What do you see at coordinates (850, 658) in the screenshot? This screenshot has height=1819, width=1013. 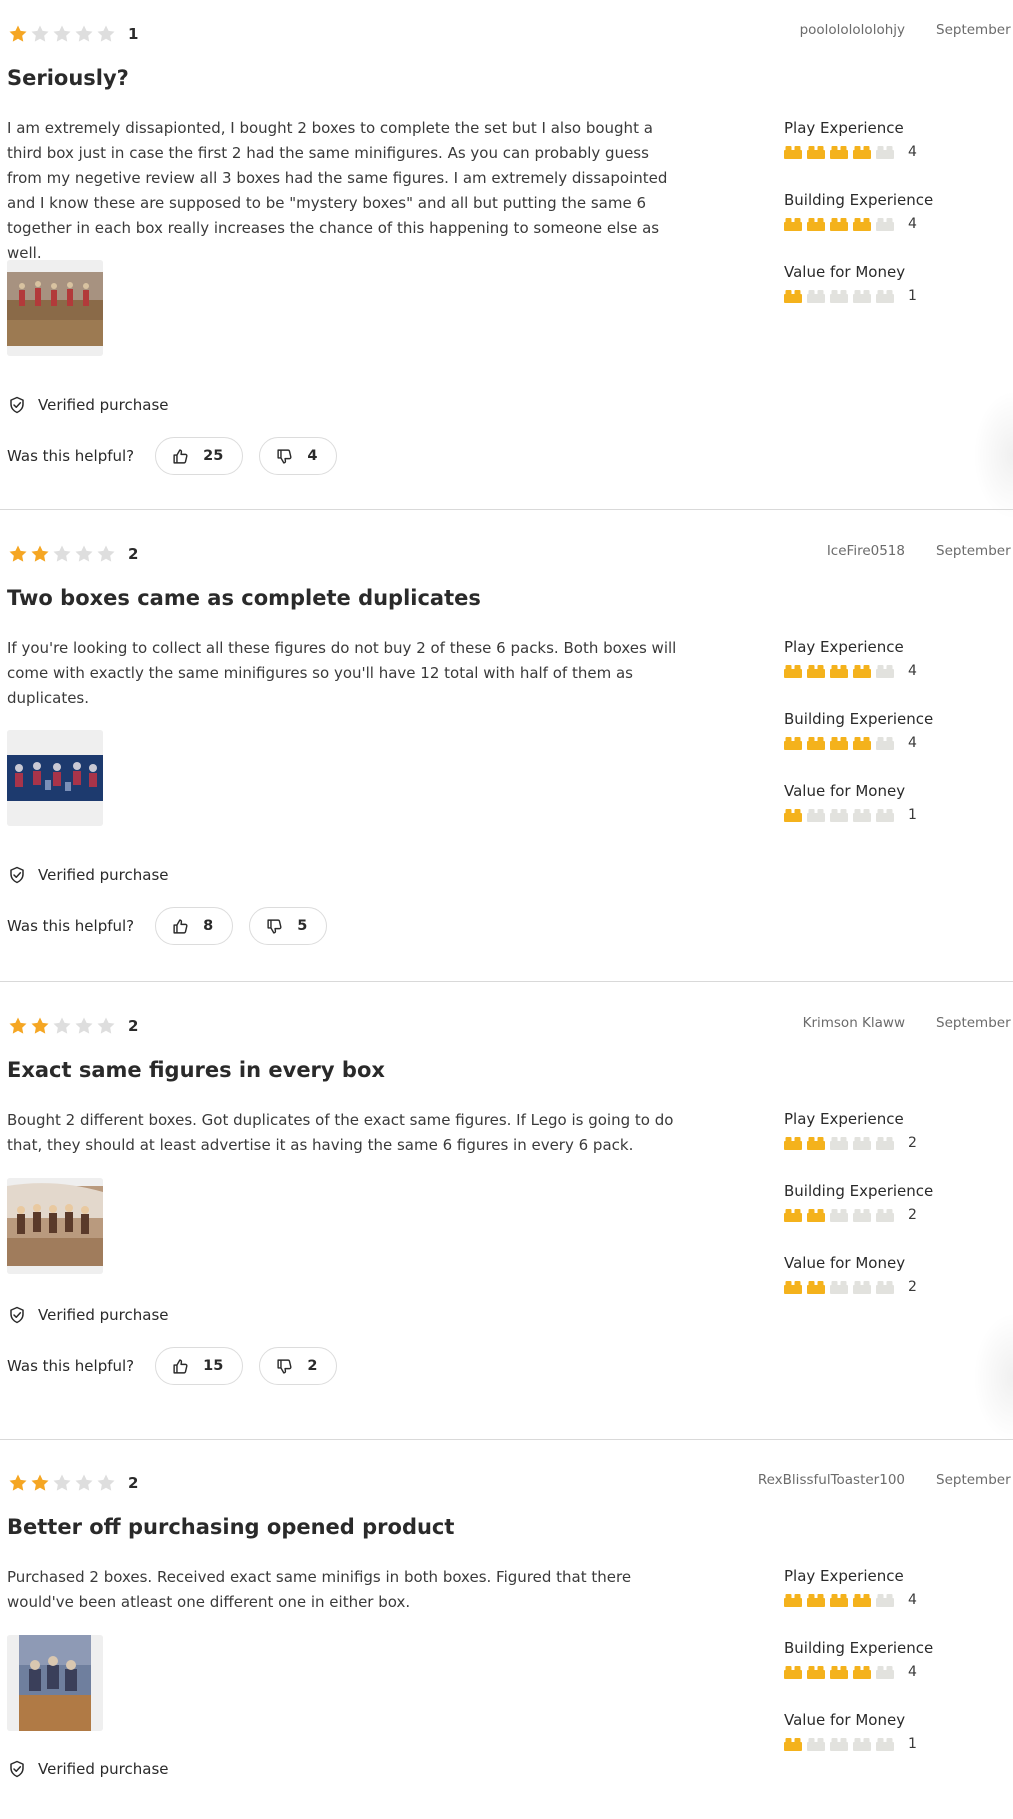 I see `attribute-rating: Play Experience 4` at bounding box center [850, 658].